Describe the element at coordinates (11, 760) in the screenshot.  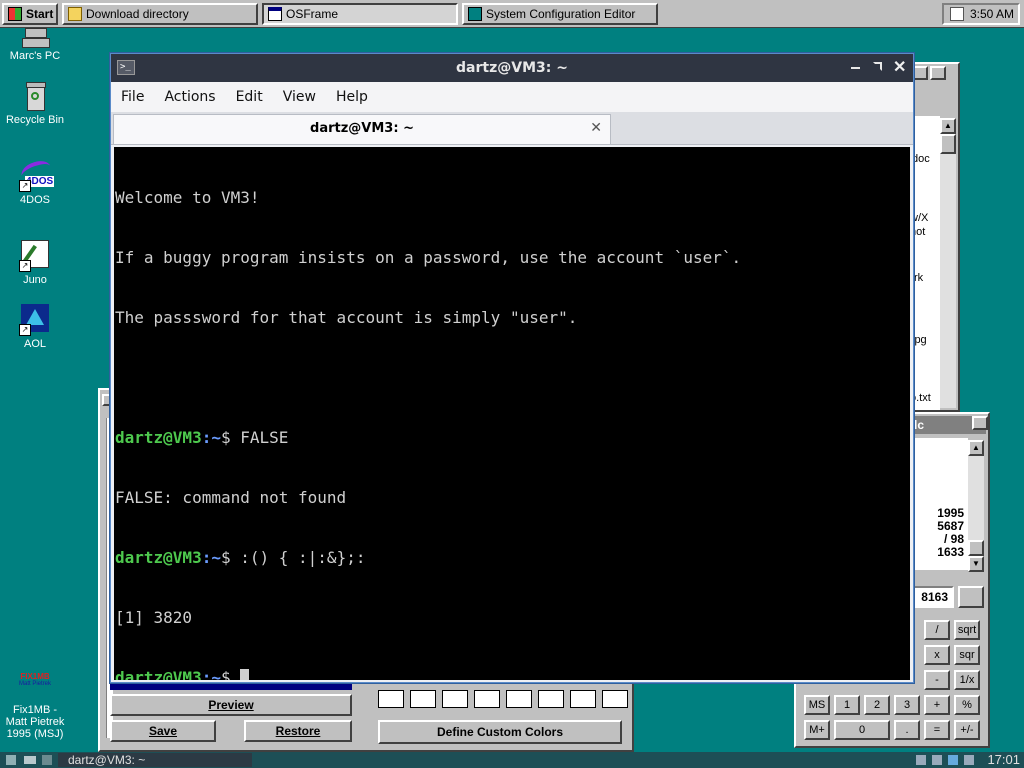
I see `launcher-icon` at that location.